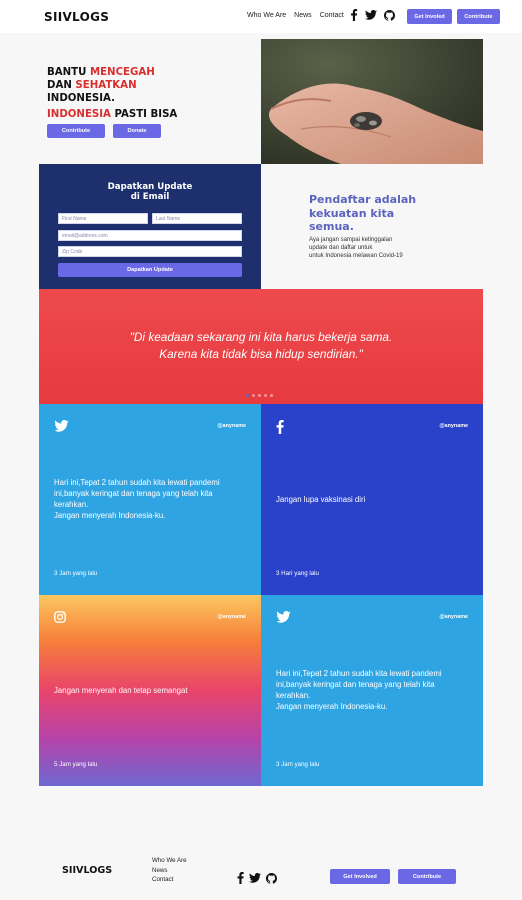 The image size is (522, 900). Describe the element at coordinates (76, 17) in the screenshot. I see `brand-logo: SIIVLOGS` at that location.